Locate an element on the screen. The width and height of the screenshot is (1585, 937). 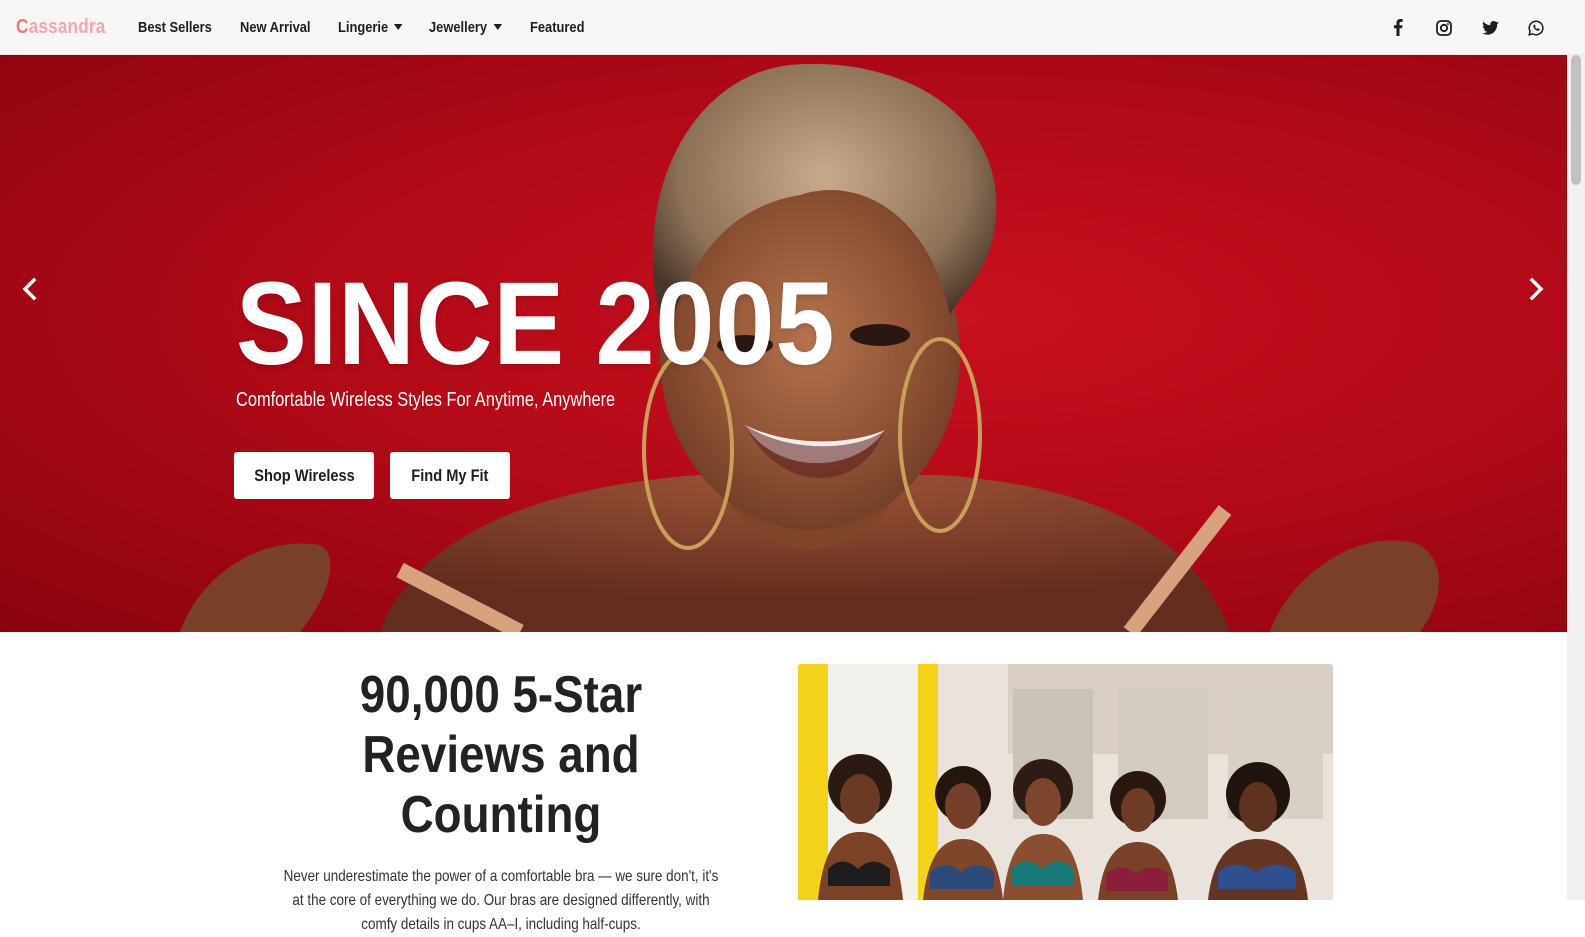
nav-item-new-arrival: New Arrival is located at coordinates (275, 27).